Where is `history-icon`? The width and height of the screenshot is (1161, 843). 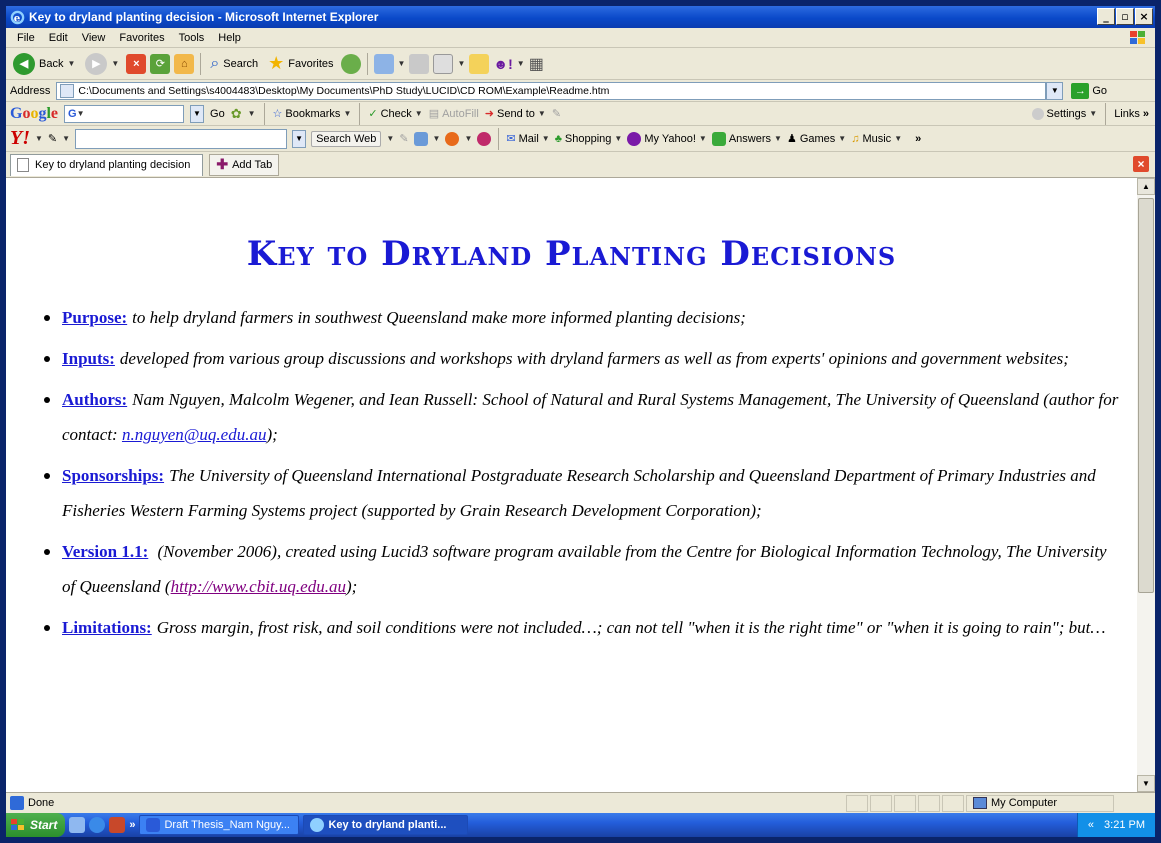 history-icon is located at coordinates (350, 63).